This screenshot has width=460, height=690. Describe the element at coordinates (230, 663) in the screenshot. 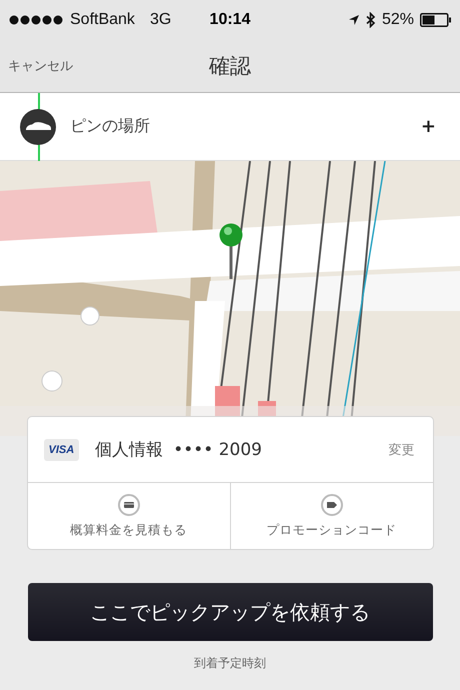

I see `eta-label: 到着予定時刻` at that location.